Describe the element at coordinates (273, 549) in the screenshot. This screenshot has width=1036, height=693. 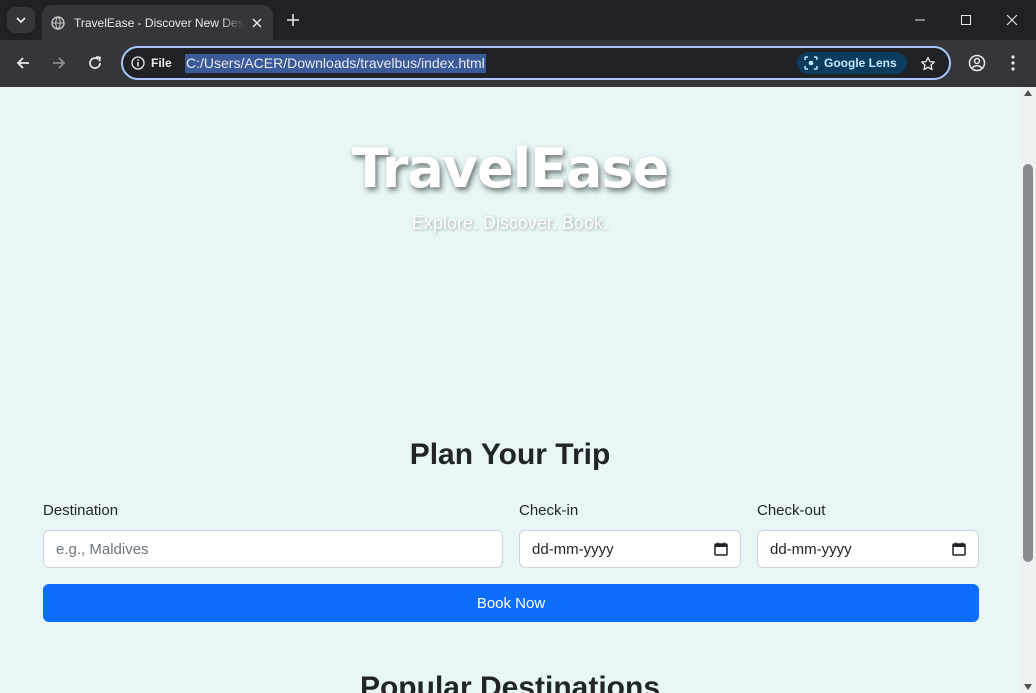
I see `destination-input: e.g., Maldives` at that location.